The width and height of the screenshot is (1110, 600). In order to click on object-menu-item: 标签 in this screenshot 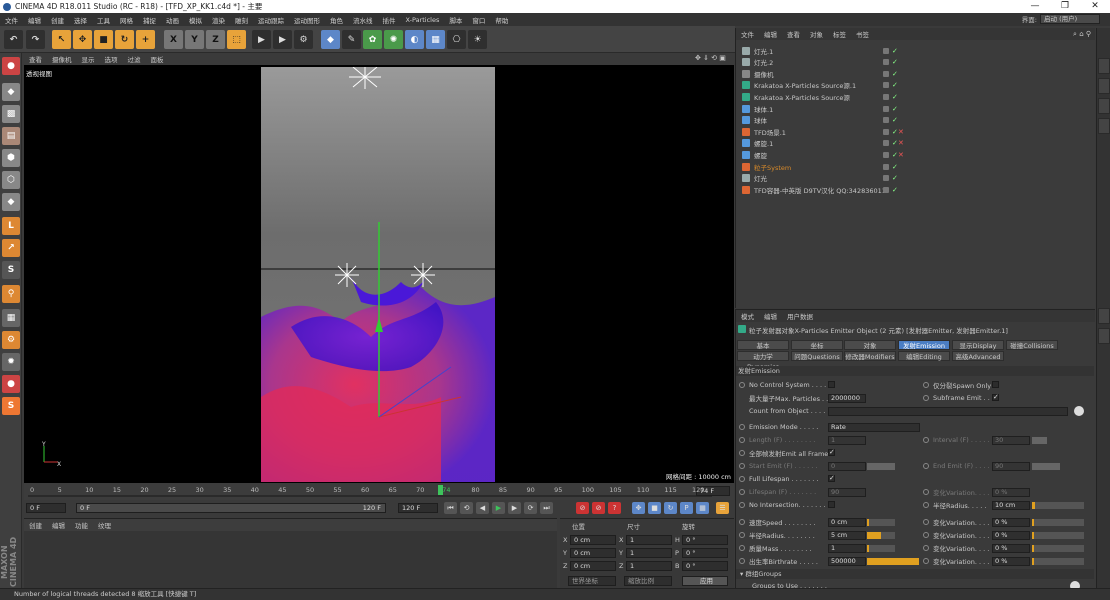, I will do `click(839, 34)`.